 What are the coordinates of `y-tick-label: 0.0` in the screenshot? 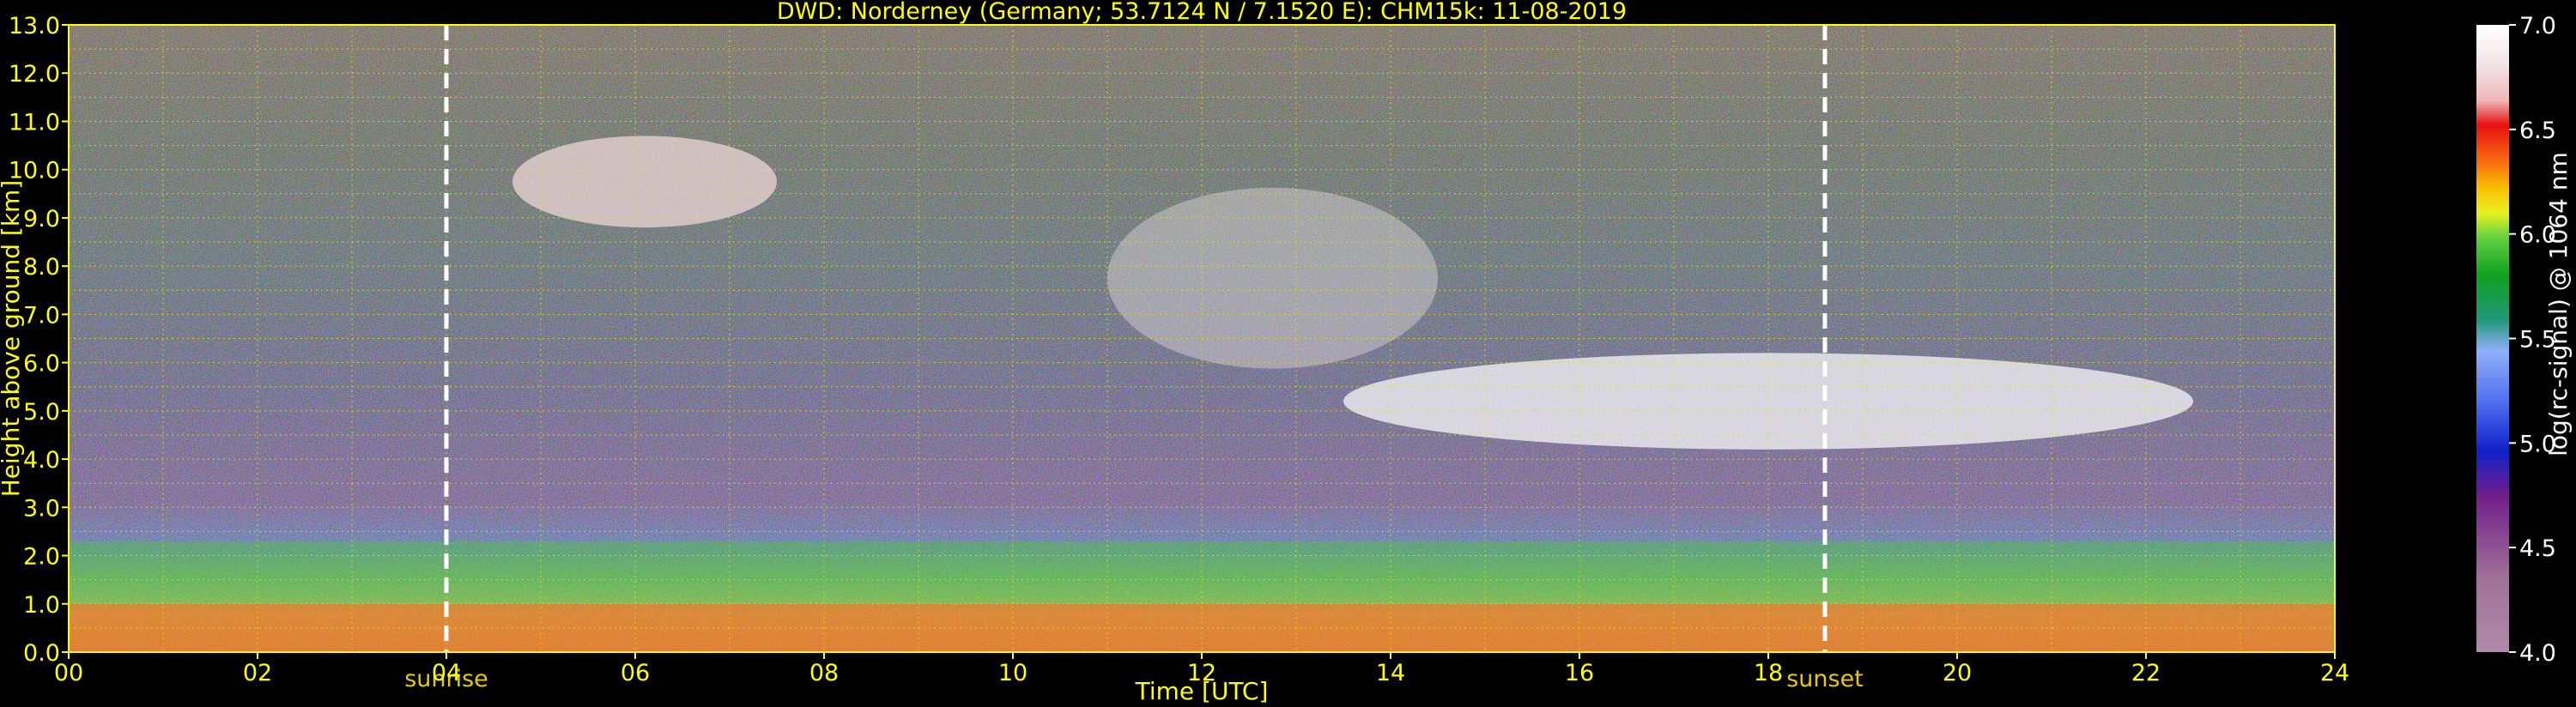 It's located at (41, 653).